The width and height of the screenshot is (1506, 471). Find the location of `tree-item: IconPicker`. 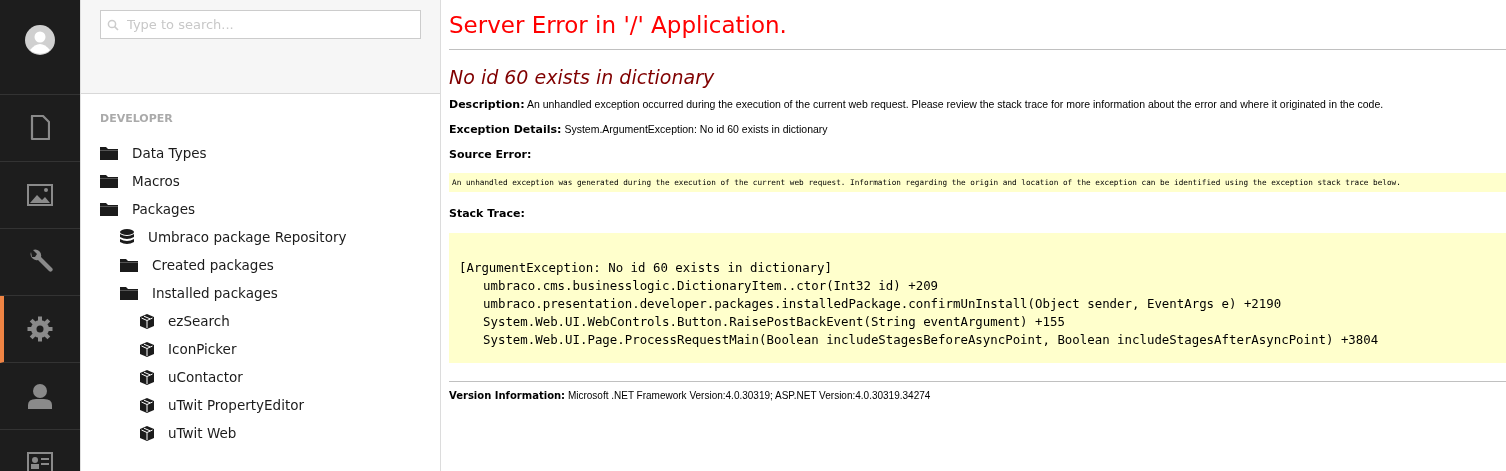

tree-item: IconPicker is located at coordinates (202, 349).